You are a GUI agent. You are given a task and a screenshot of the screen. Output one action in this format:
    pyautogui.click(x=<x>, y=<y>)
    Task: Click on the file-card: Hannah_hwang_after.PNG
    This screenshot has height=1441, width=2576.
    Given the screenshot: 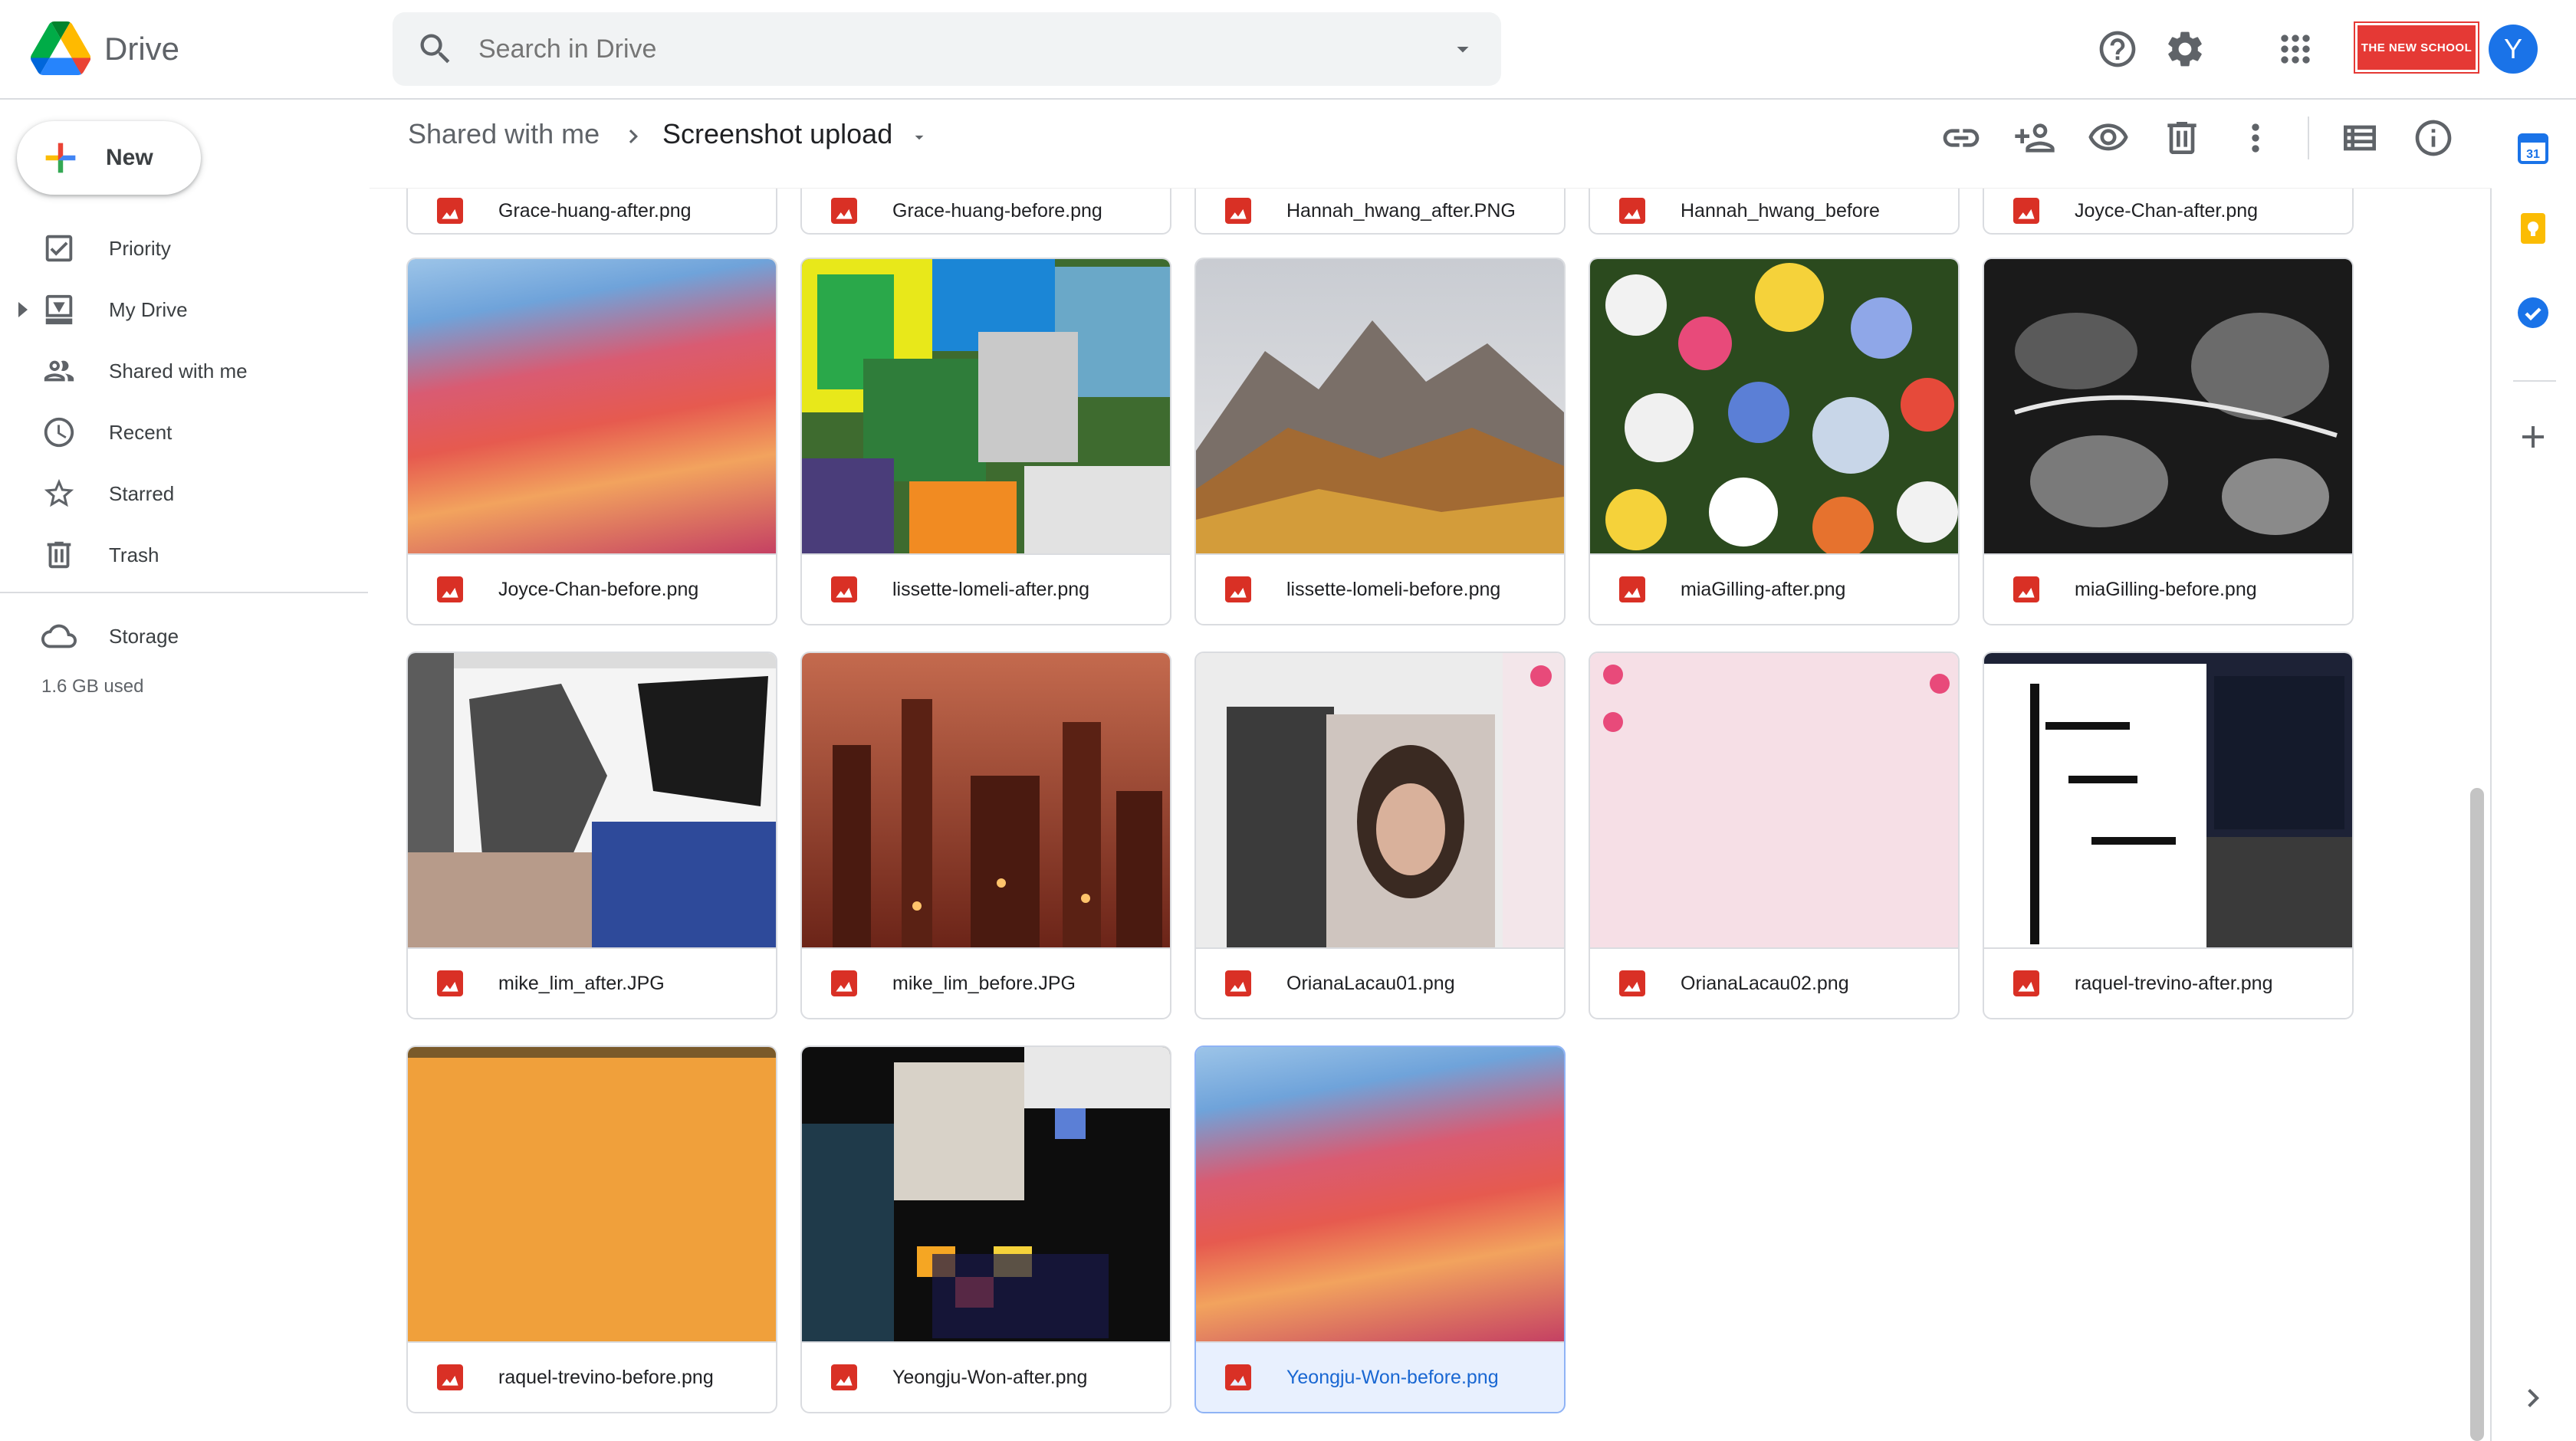 What is the action you would take?
    pyautogui.click(x=1380, y=212)
    